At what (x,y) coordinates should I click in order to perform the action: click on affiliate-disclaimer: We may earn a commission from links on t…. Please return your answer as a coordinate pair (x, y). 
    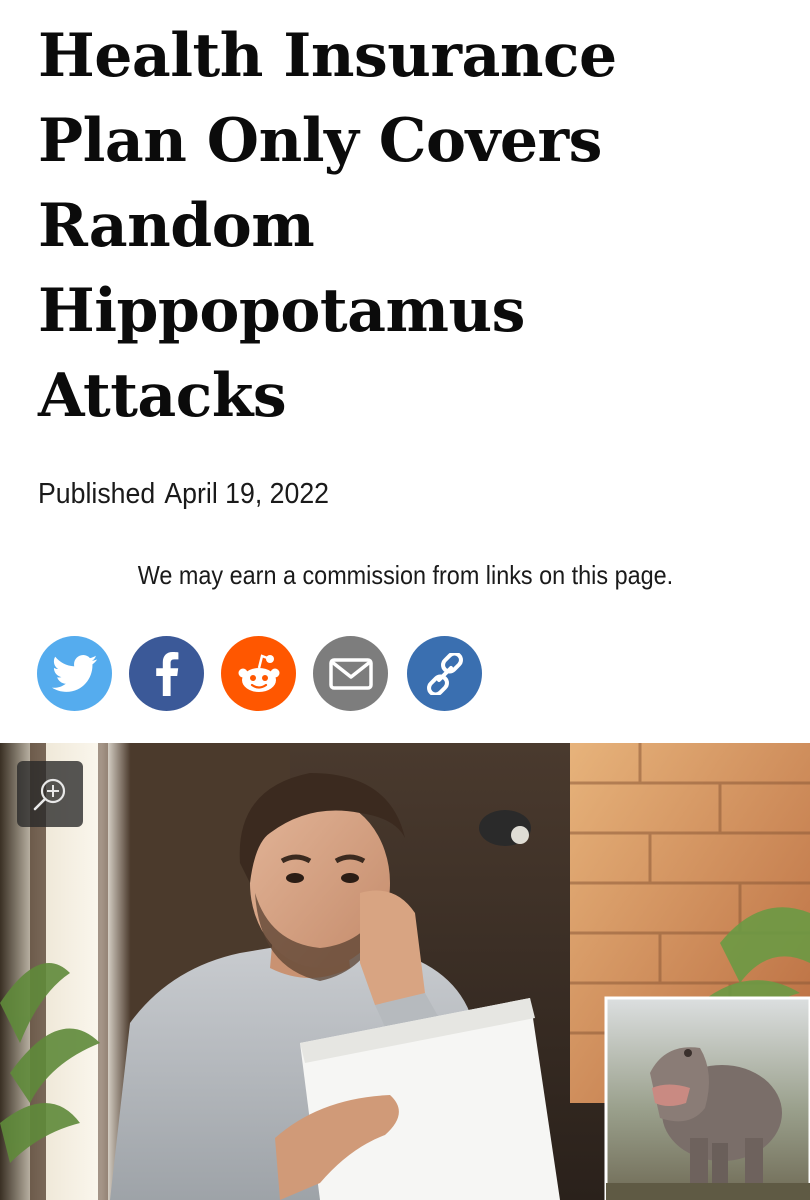
    Looking at the image, I should click on (405, 575).